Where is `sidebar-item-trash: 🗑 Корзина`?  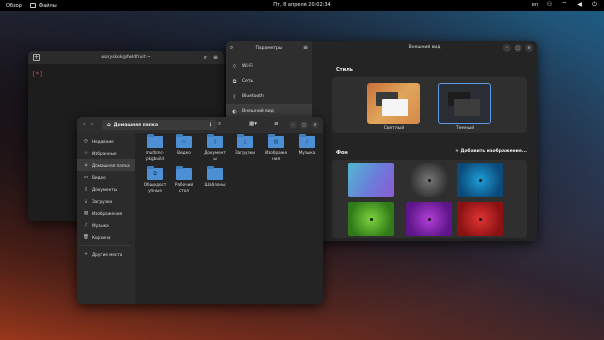 sidebar-item-trash: 🗑 Корзина is located at coordinates (106, 237).